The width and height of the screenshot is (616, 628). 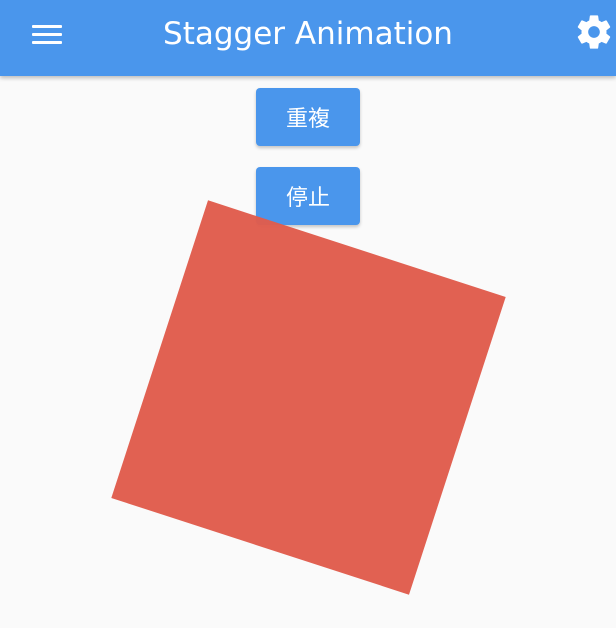 I want to click on repeat-button: 重複, so click(x=308, y=117).